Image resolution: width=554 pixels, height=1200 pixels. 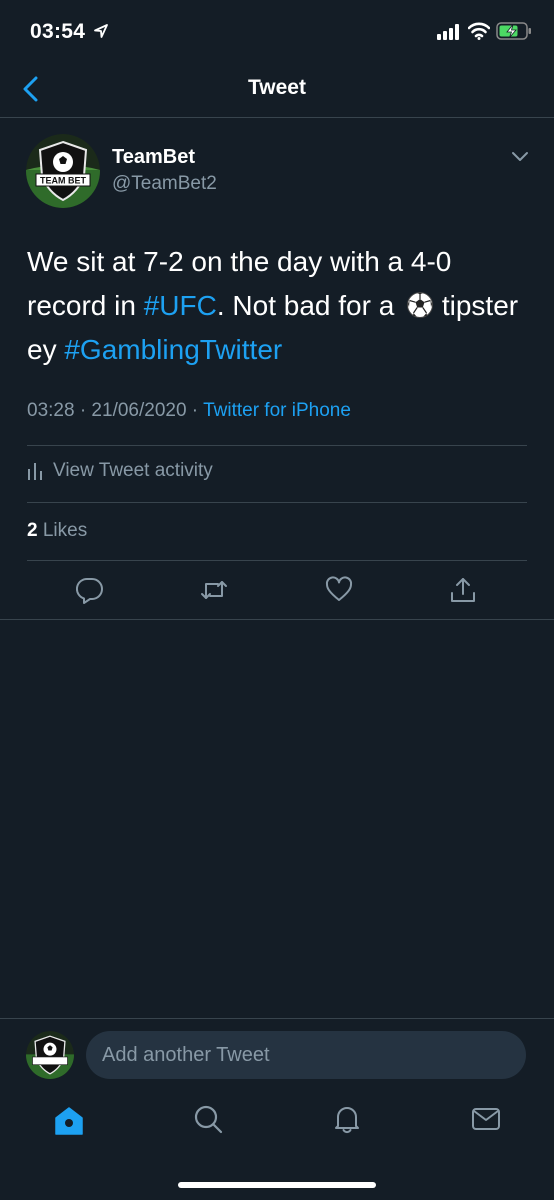 What do you see at coordinates (173, 349) in the screenshot?
I see `hashtag-link: #GamblingTwitter` at bounding box center [173, 349].